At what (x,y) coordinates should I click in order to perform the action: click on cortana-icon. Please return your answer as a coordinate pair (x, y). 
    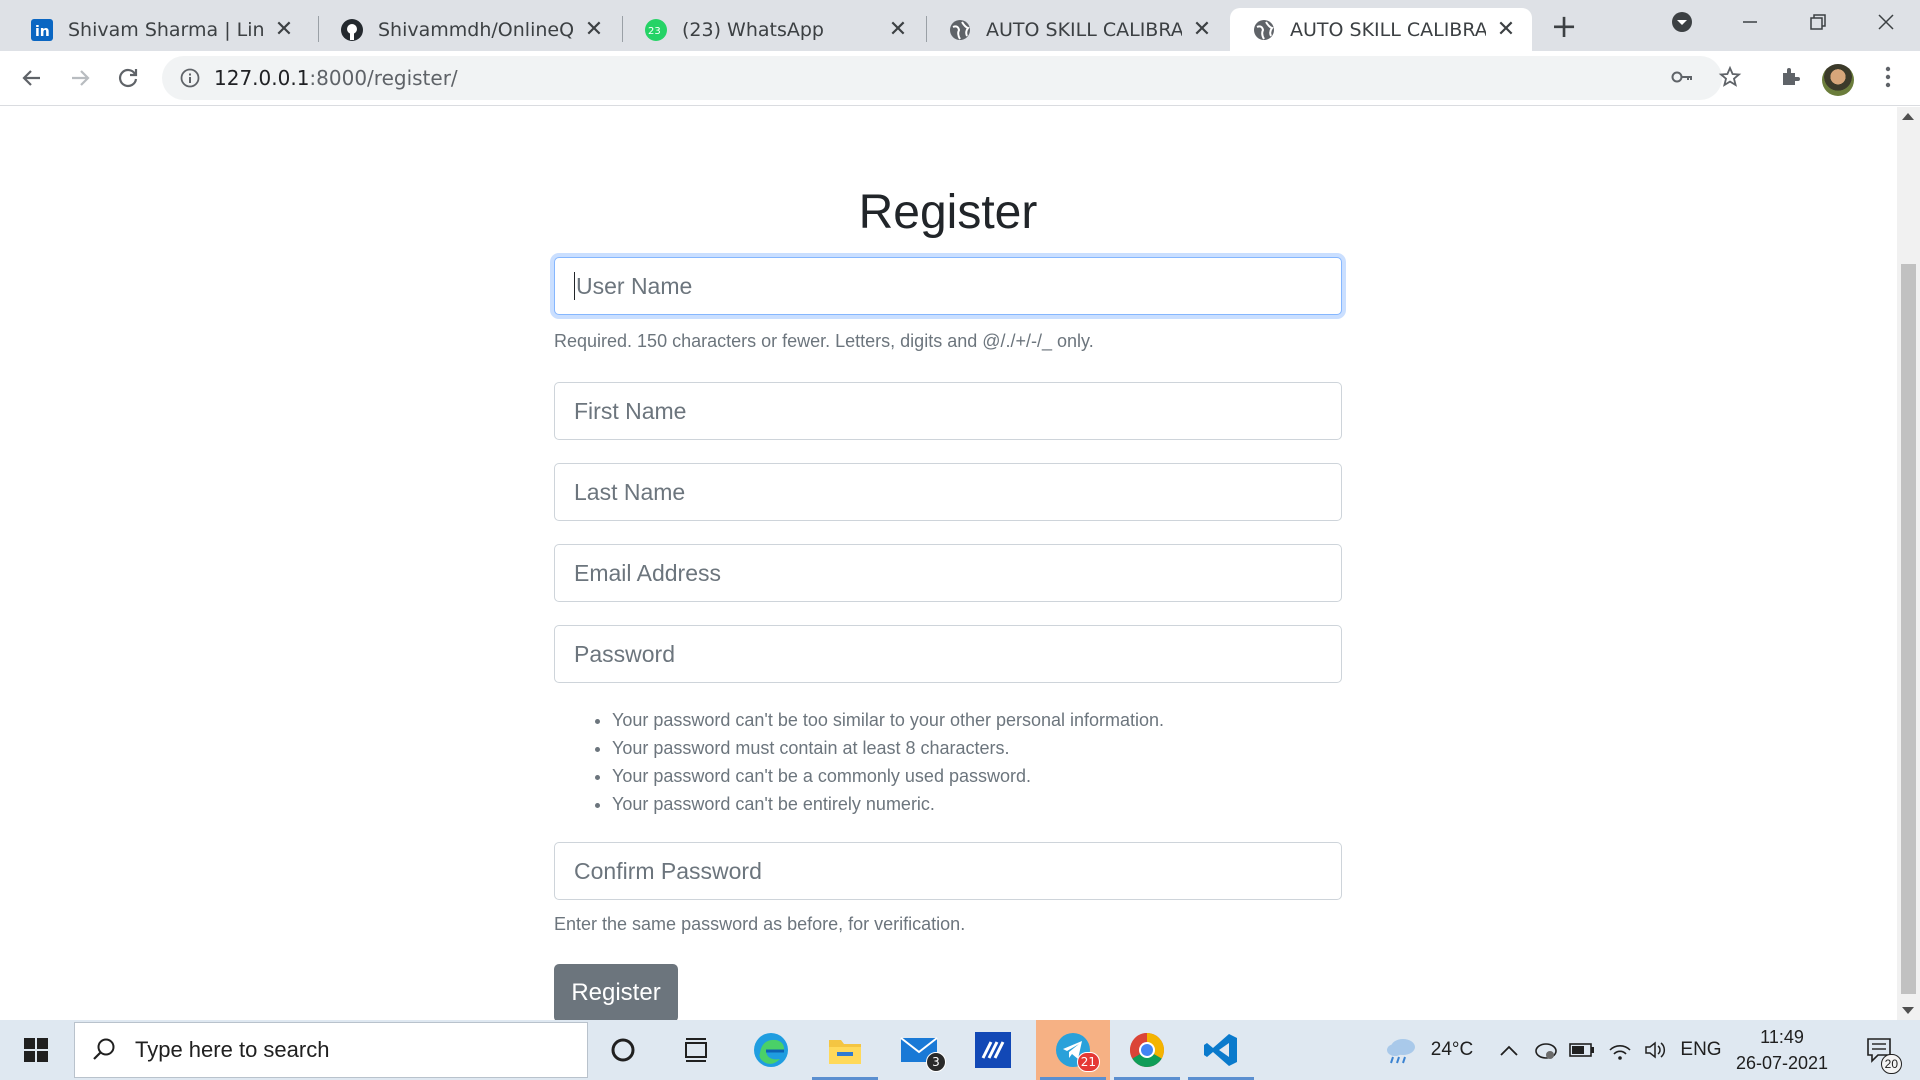
    Looking at the image, I should click on (623, 1050).